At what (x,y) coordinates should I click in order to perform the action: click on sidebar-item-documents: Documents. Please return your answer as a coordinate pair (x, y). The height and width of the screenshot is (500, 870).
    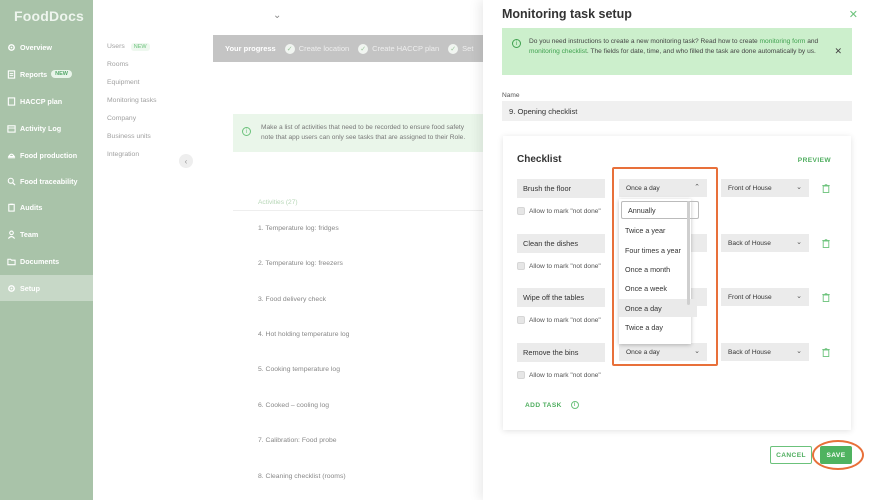
    Looking at the image, I should click on (46, 261).